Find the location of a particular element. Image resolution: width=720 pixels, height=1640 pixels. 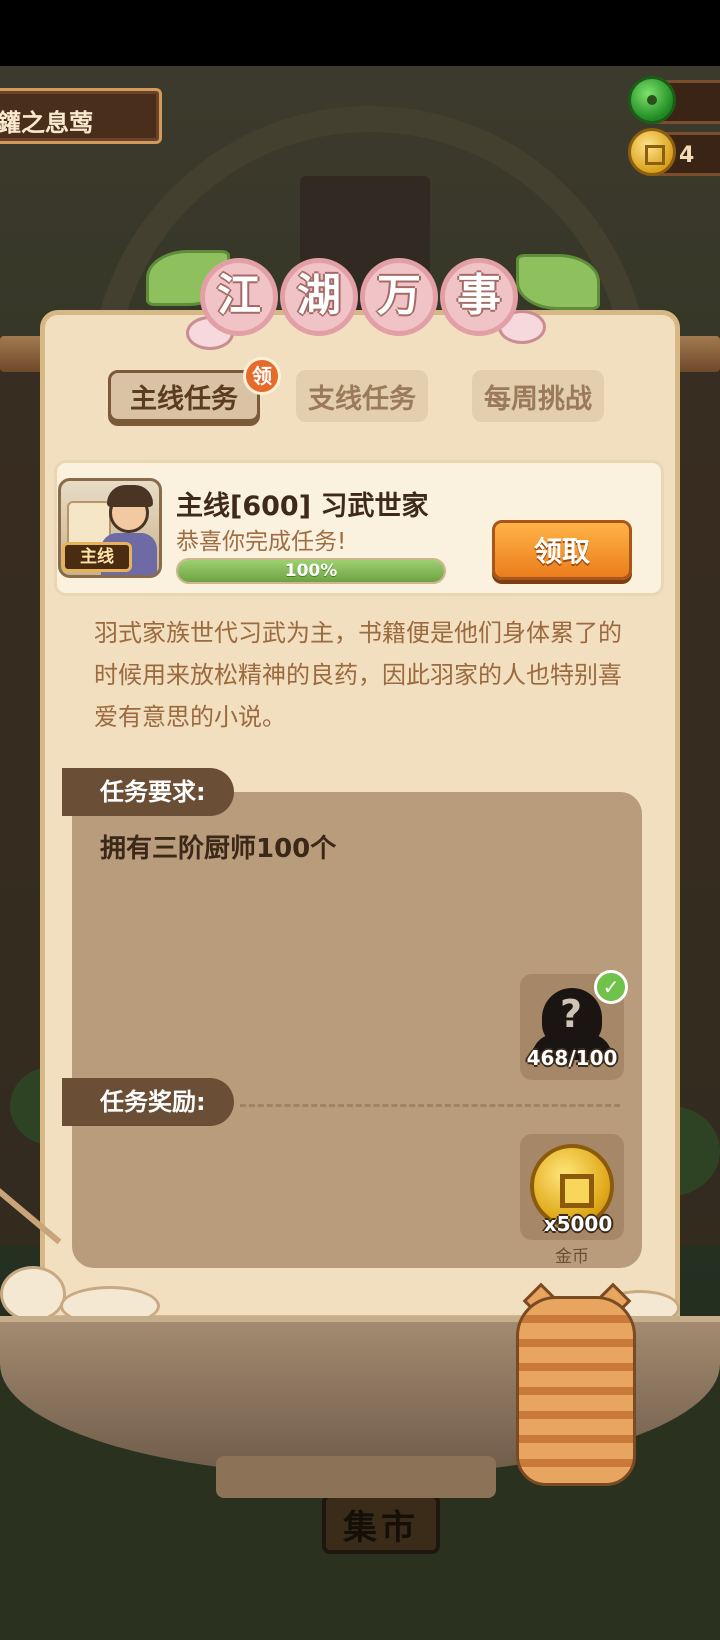

requirement-label: 任务要求: is located at coordinates (148, 792).